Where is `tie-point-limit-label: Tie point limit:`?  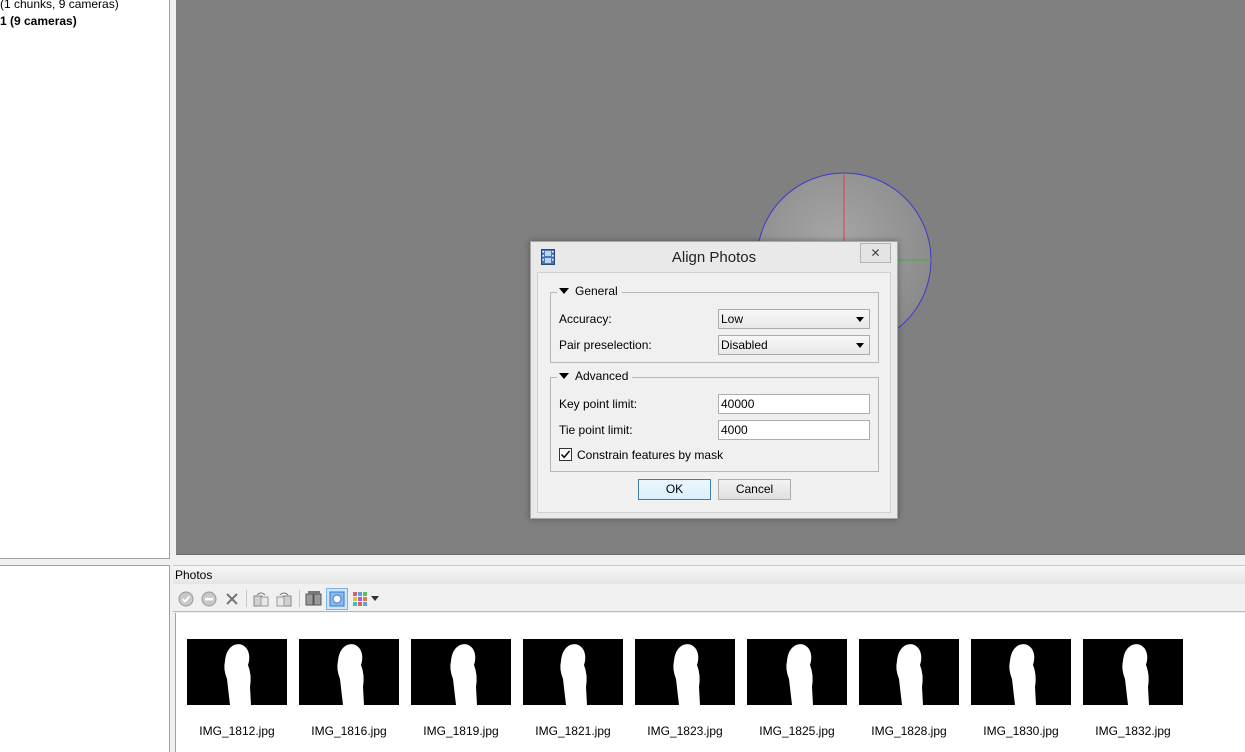
tie-point-limit-label: Tie point limit: is located at coordinates (596, 430).